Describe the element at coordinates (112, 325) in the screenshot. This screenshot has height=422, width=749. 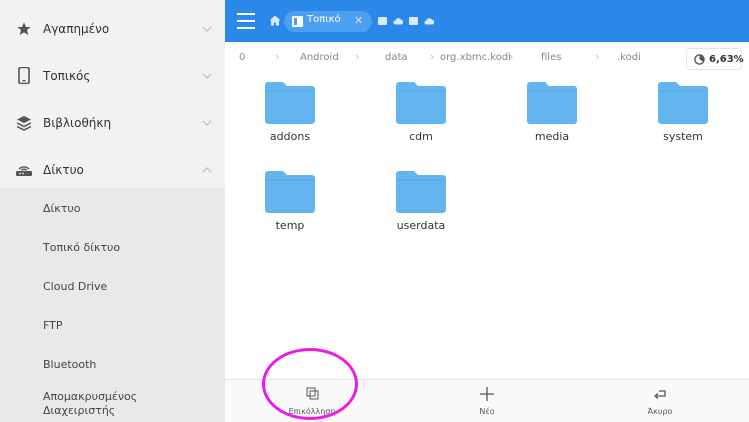
I see `sidebar-subitem-ftp: FTP` at that location.